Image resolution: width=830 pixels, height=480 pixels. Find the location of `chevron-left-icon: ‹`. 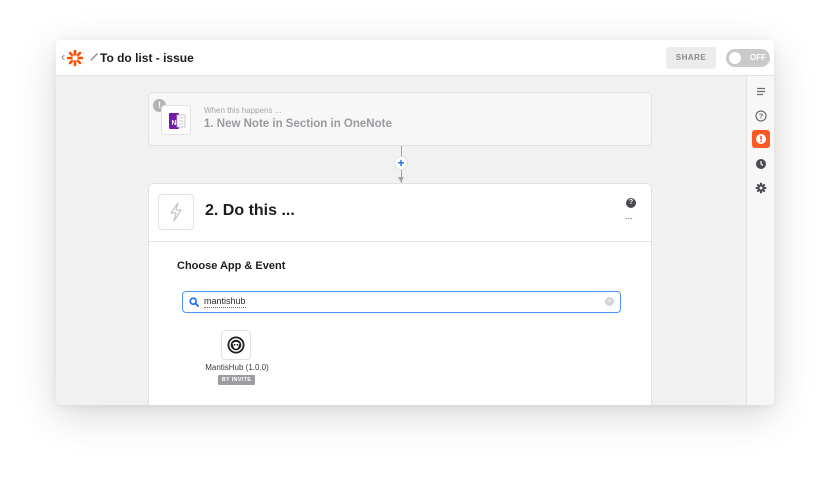

chevron-left-icon: ‹ is located at coordinates (63, 56).